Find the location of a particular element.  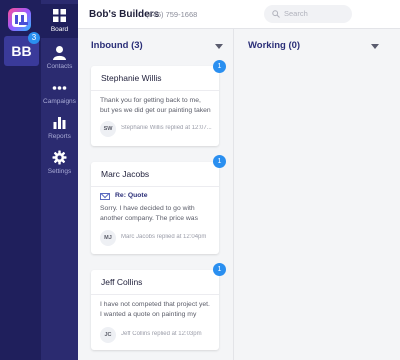

lead-name: Stephanie Willis is located at coordinates (131, 78).